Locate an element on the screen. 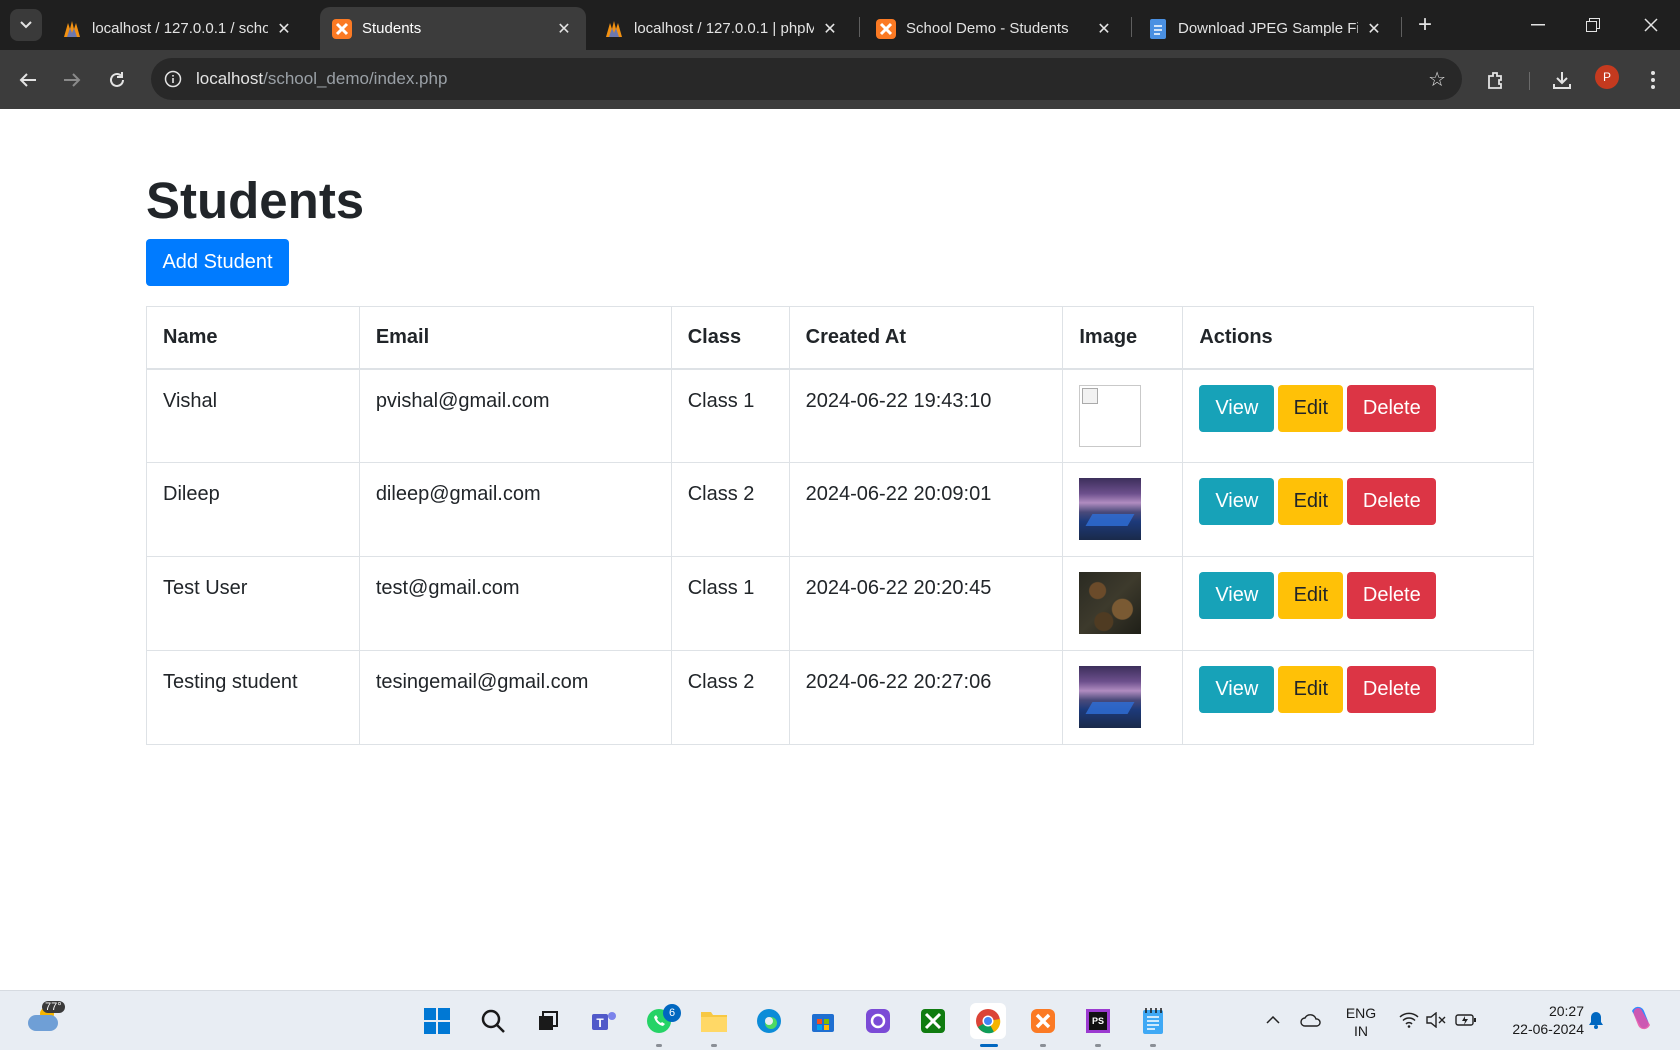 The image size is (1680, 1050). back-icon is located at coordinates (28, 80).